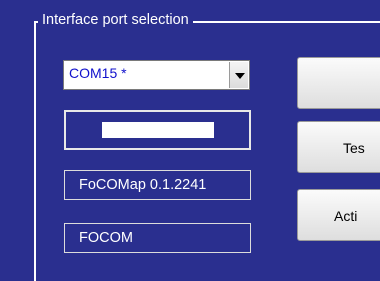 The image size is (380, 281). What do you see at coordinates (98, 73) in the screenshot?
I see `port-select-value: COM15 *` at bounding box center [98, 73].